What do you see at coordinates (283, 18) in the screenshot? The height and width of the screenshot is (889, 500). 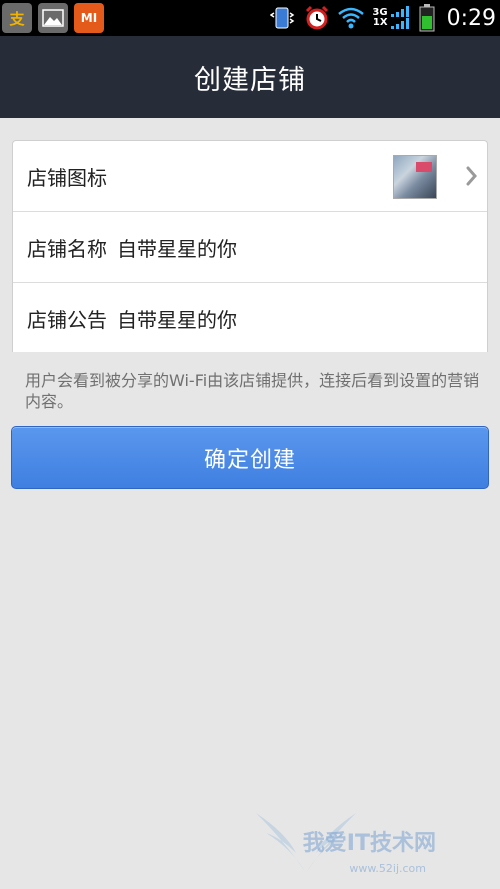 I see `vibrate-icon` at bounding box center [283, 18].